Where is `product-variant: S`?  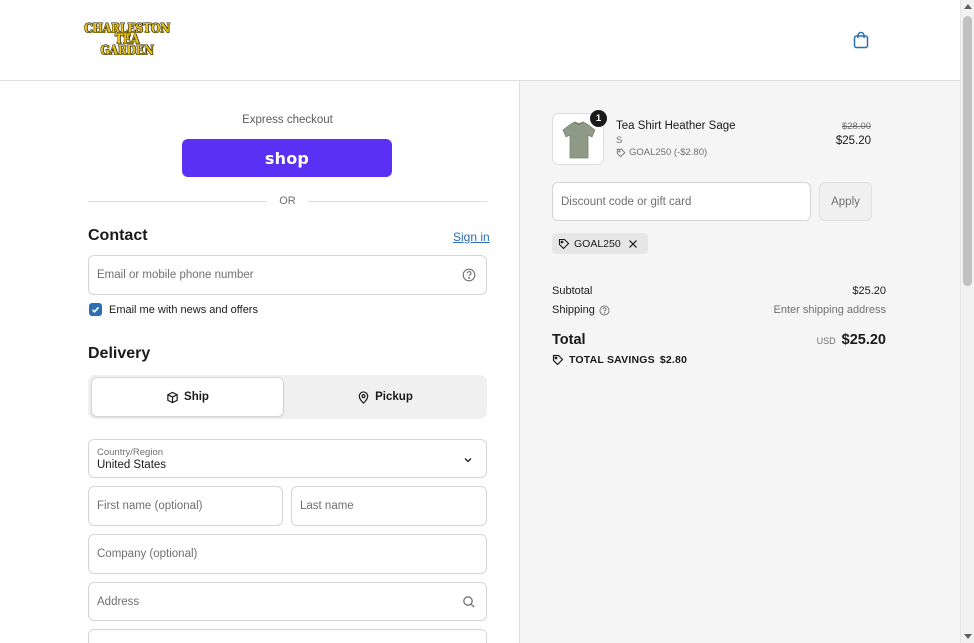 product-variant: S is located at coordinates (619, 140).